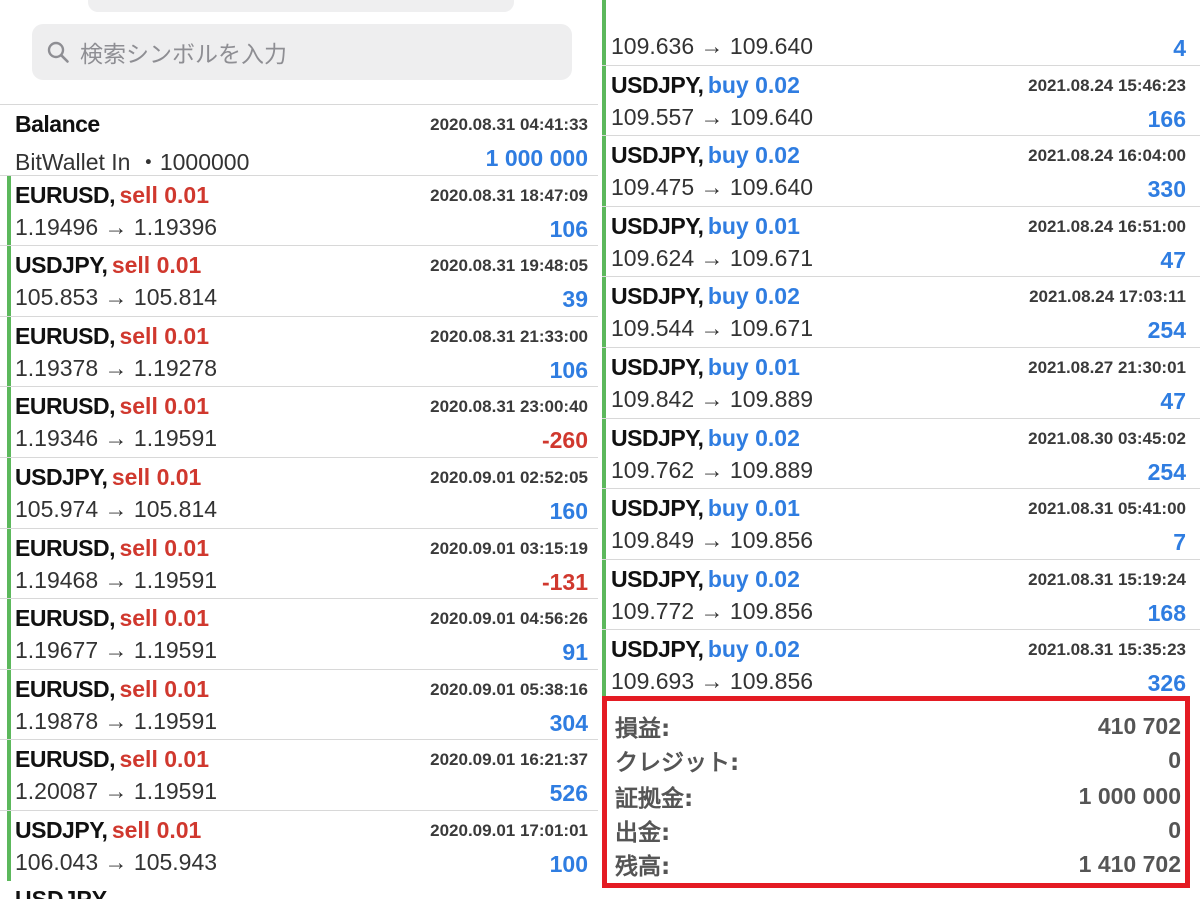  What do you see at coordinates (1166, 612) in the screenshot?
I see `deal-profit: 168` at bounding box center [1166, 612].